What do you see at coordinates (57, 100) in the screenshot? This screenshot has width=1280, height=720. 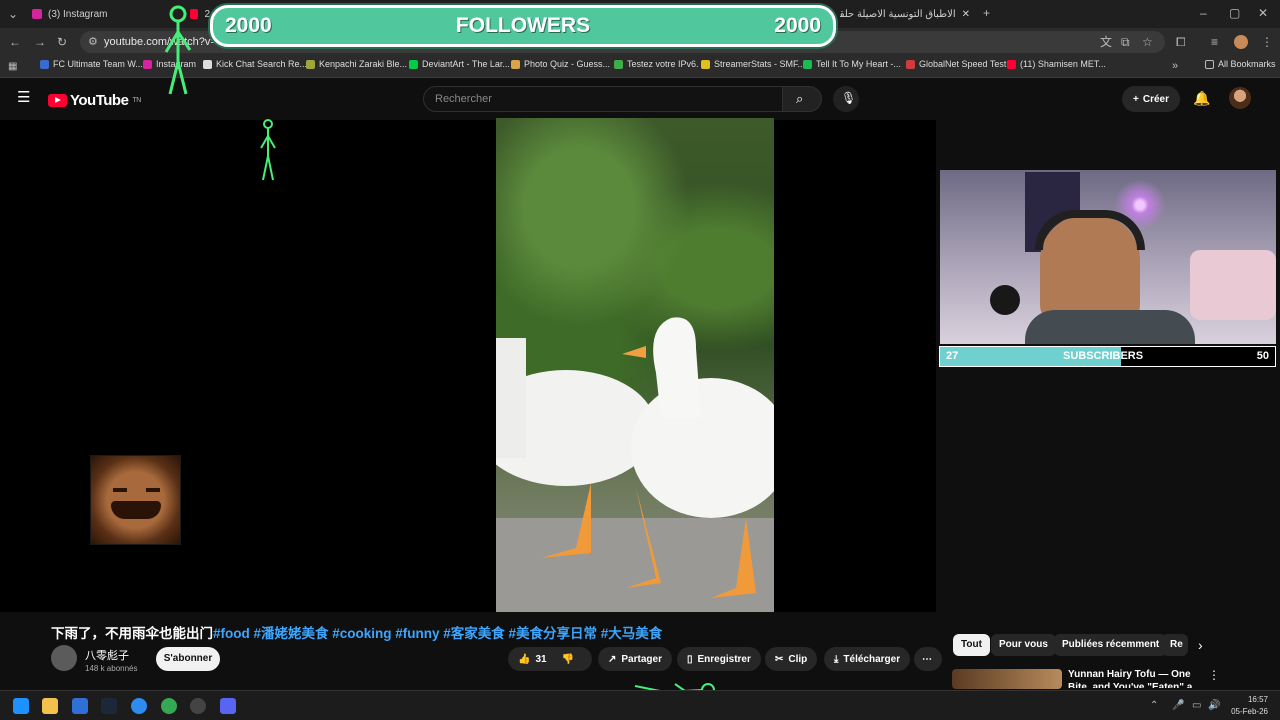 I see `youtube-play-icon` at bounding box center [57, 100].